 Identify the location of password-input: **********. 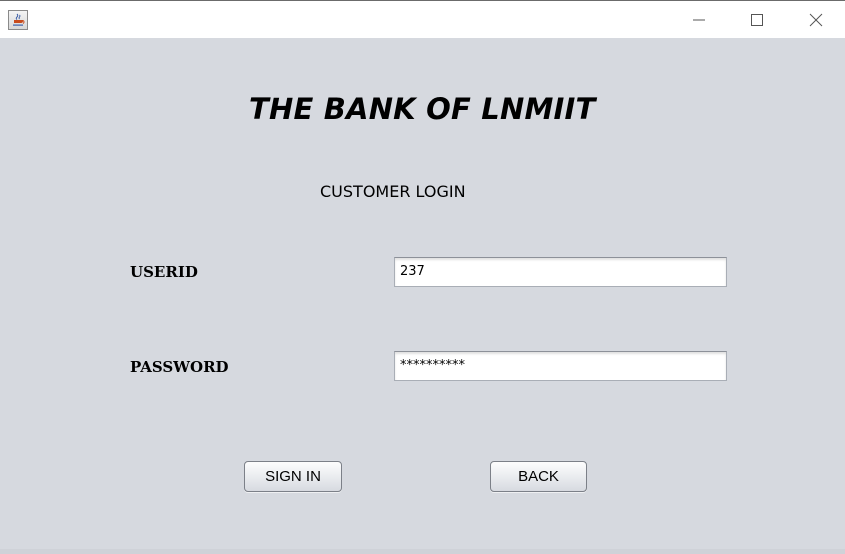
(560, 366).